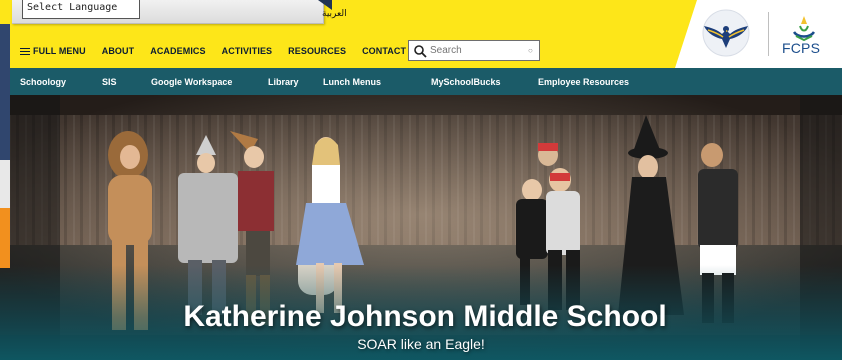 The height and width of the screenshot is (360, 842). I want to click on search-input, so click(478, 50).